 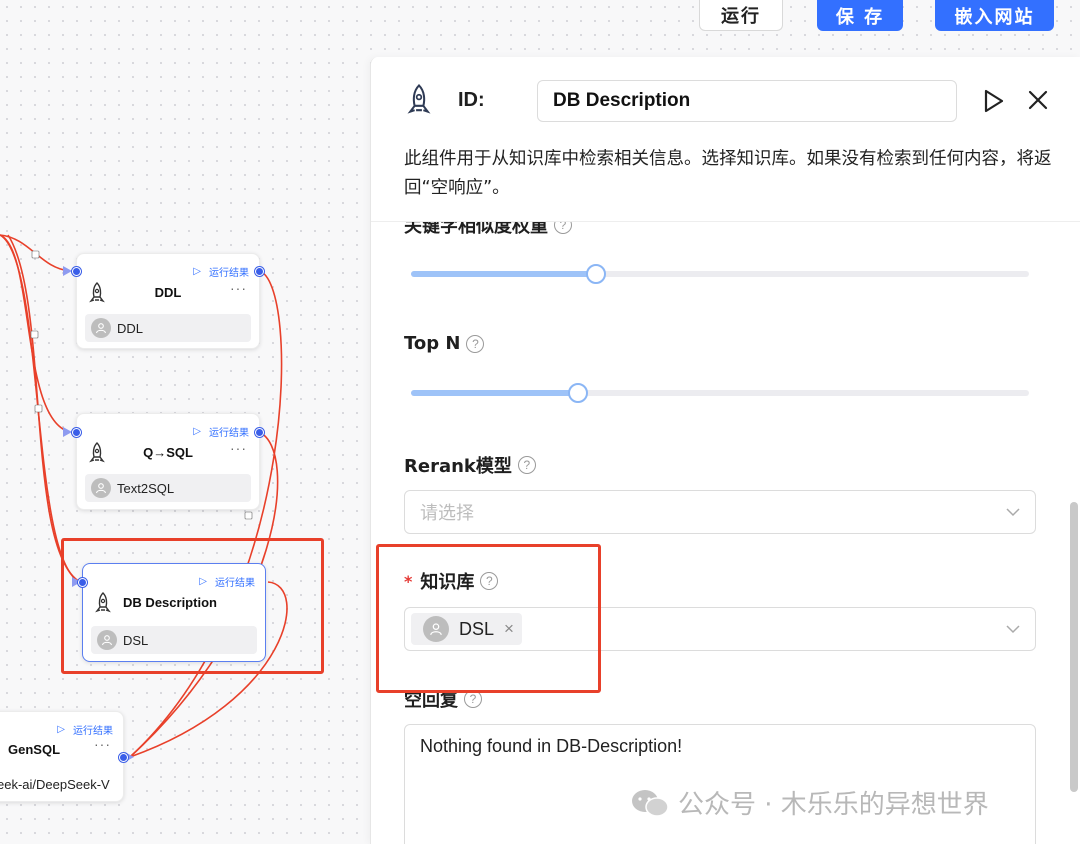 I want to click on node-name-input, so click(x=747, y=101).